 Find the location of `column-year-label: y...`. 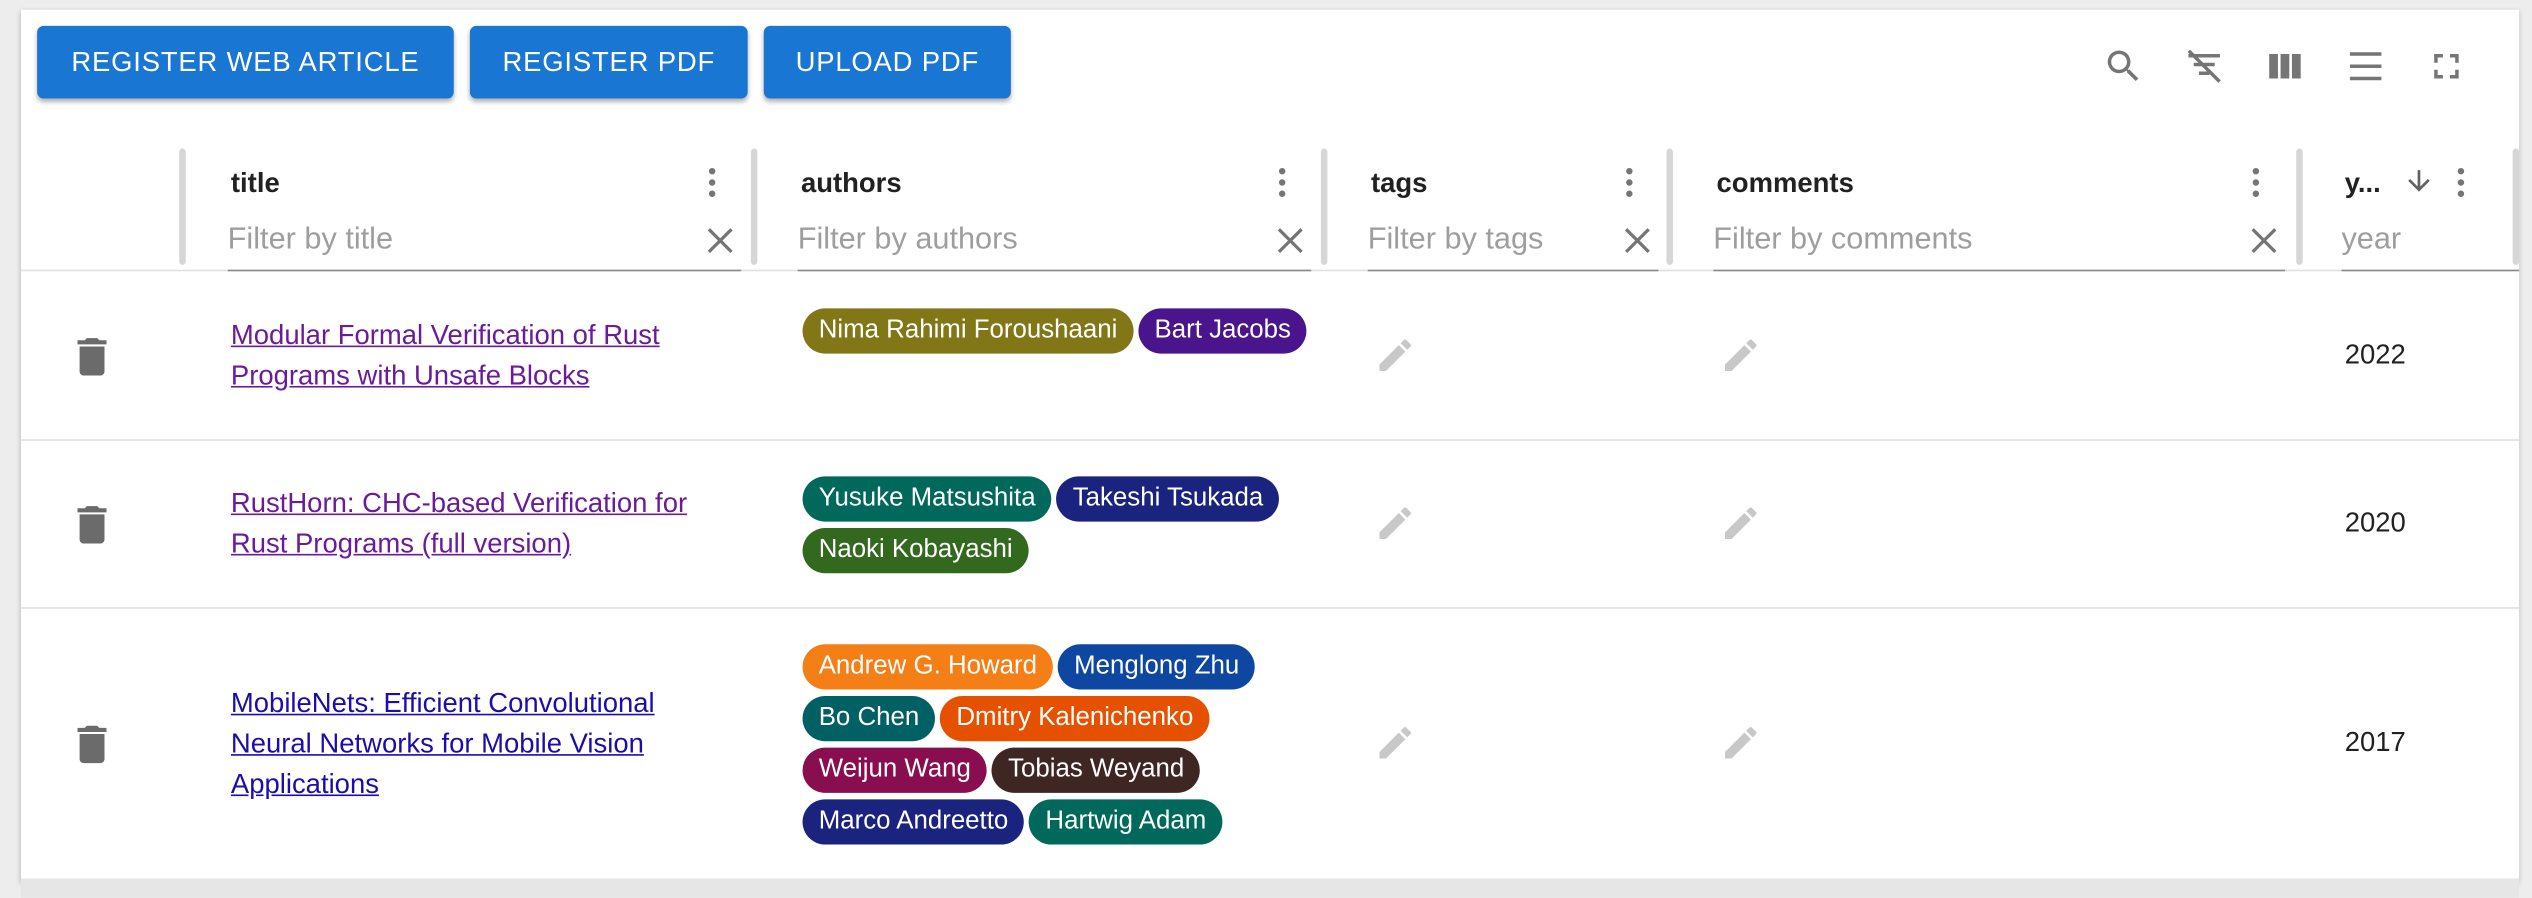

column-year-label: y... is located at coordinates (2363, 184).